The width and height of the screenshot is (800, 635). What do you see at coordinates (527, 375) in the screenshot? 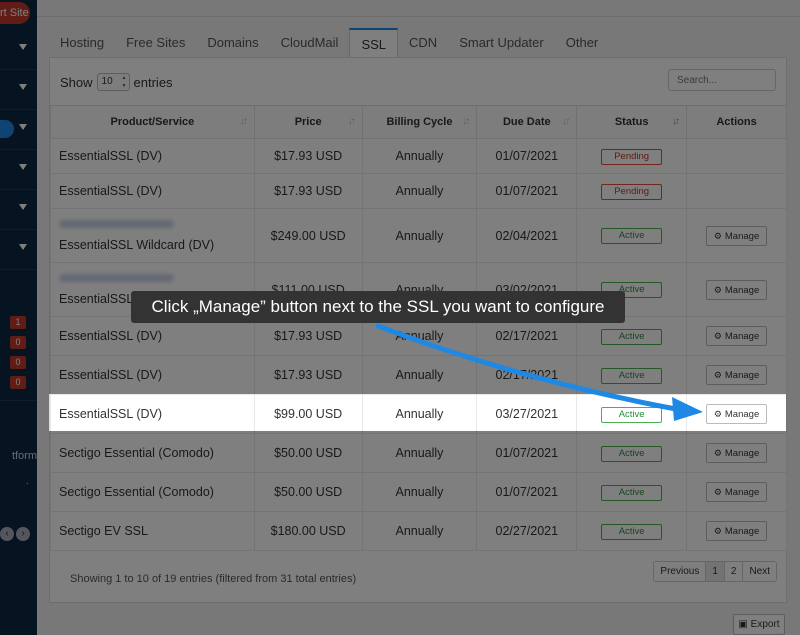
I see `due-date-cell: 02/17/2021` at bounding box center [527, 375].